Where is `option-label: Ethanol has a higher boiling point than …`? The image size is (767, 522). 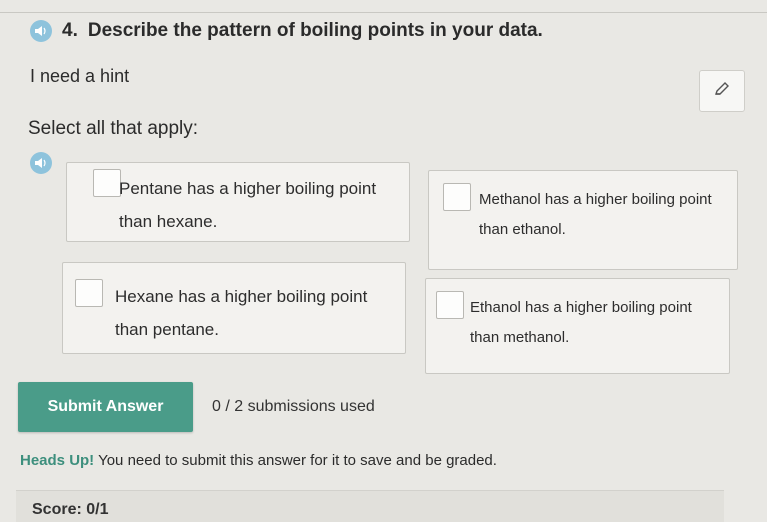
option-label: Ethanol has a higher boiling point than … is located at coordinates (581, 322).